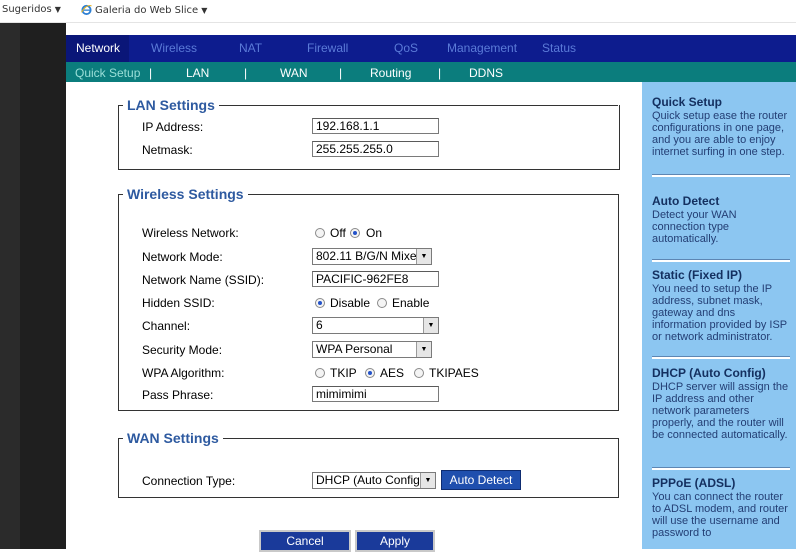 This screenshot has width=796, height=552. Describe the element at coordinates (709, 373) in the screenshot. I see `help-dhcp-title: DHCP (Auto Config)` at that location.